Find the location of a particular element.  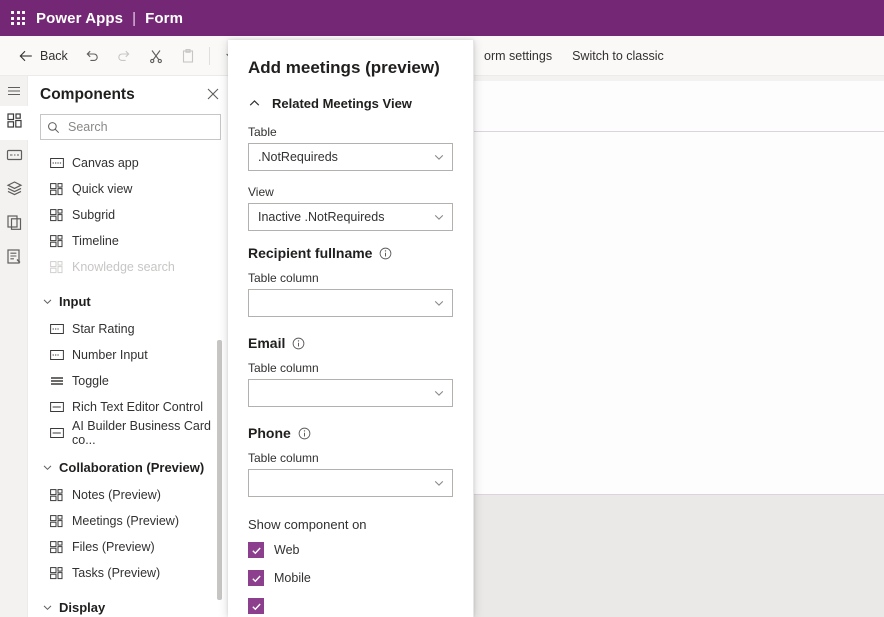

list-item: Knowledge search is located at coordinates (129, 267).